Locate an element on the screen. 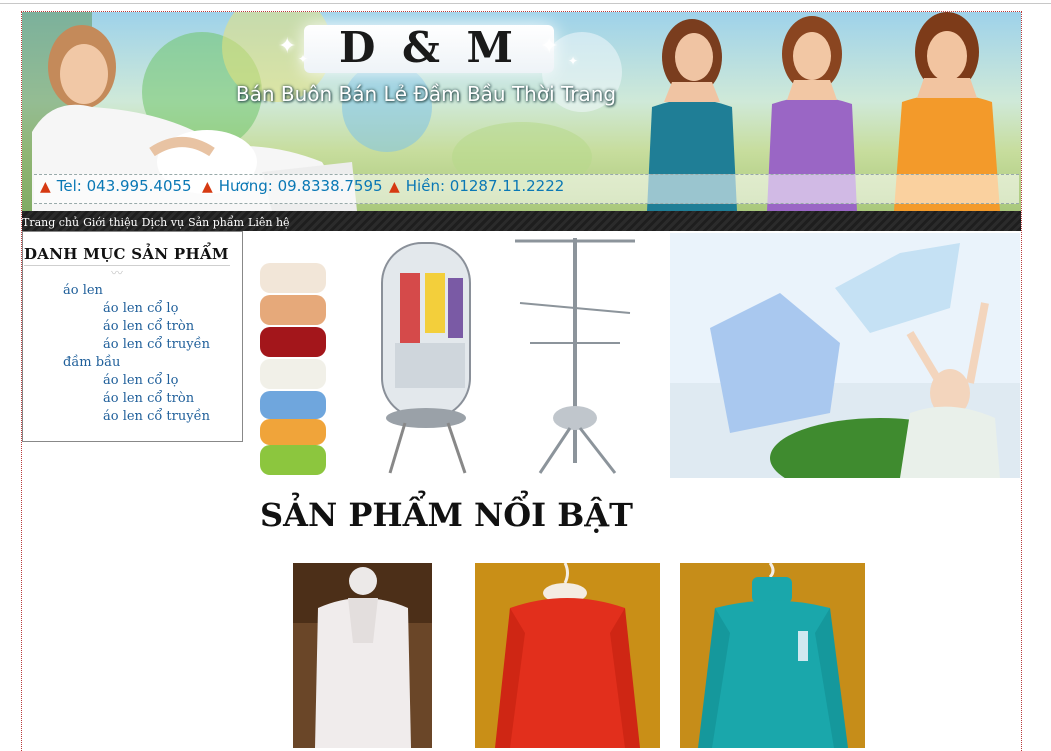  featured-products-title: SẢN PHẨM NỔI BẬT is located at coordinates (446, 515).